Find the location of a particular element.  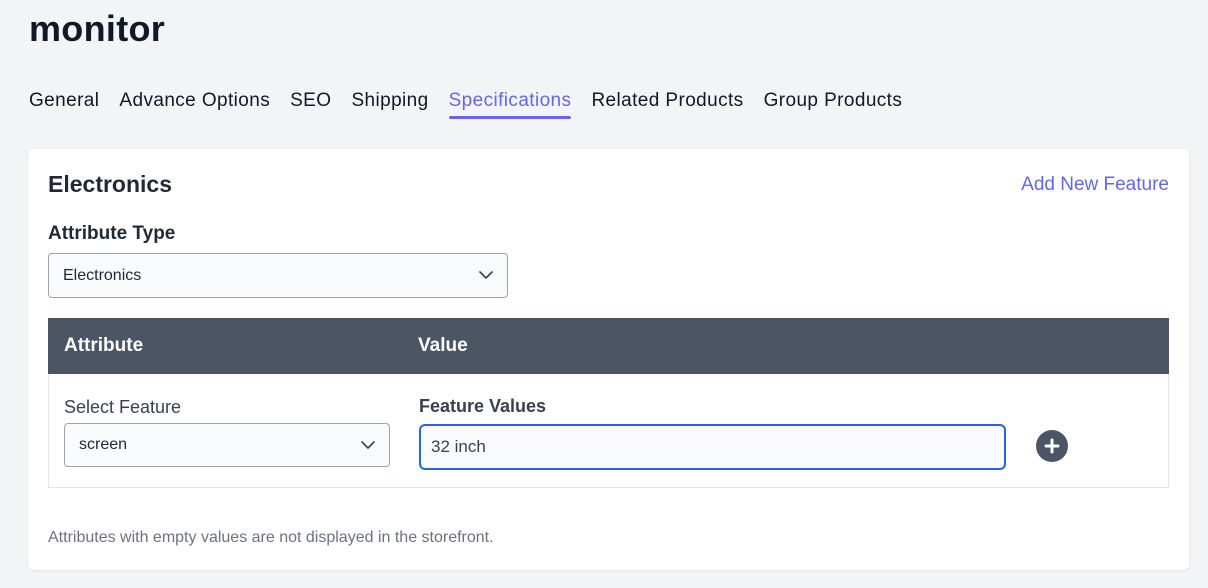

tab-group-products: Group Products is located at coordinates (833, 104).